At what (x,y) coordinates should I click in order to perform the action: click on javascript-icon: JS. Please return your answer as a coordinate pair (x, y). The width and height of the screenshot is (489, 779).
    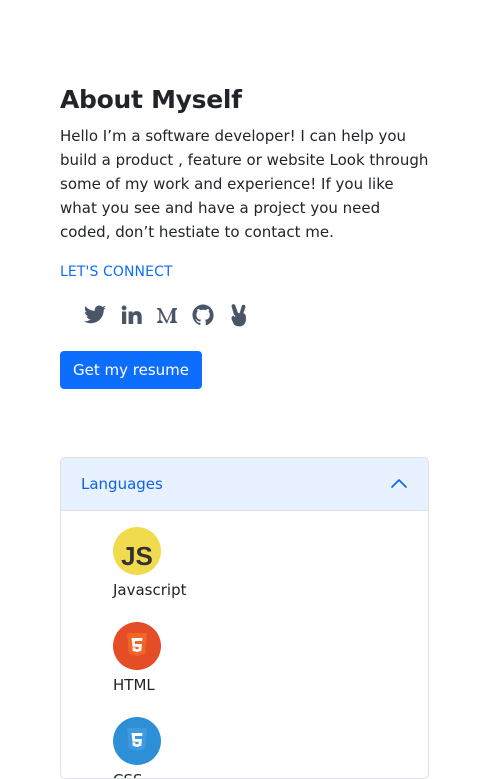
    Looking at the image, I should click on (137, 551).